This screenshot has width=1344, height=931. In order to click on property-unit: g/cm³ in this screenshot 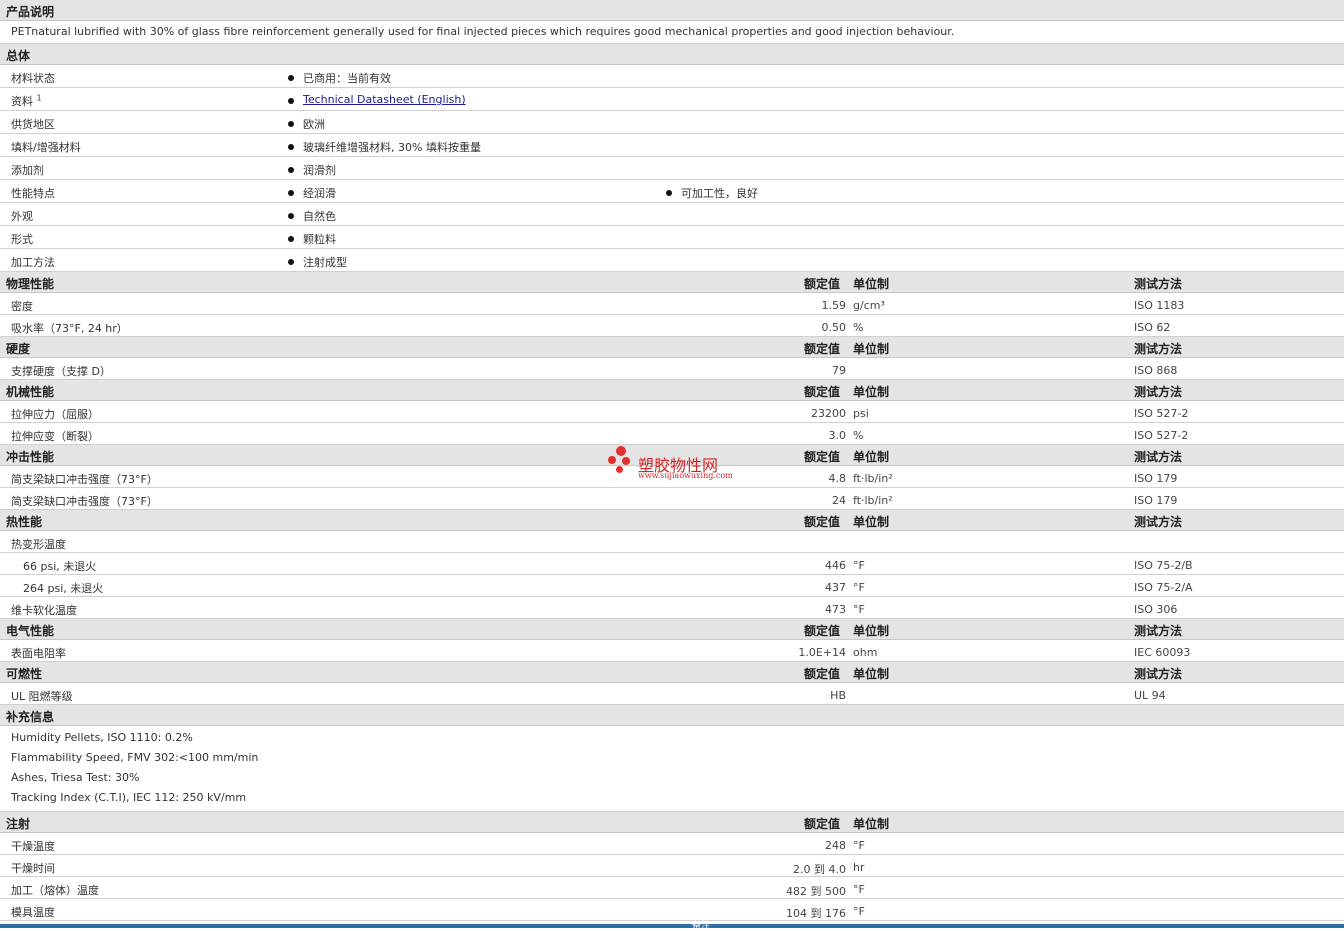, I will do `click(869, 305)`.